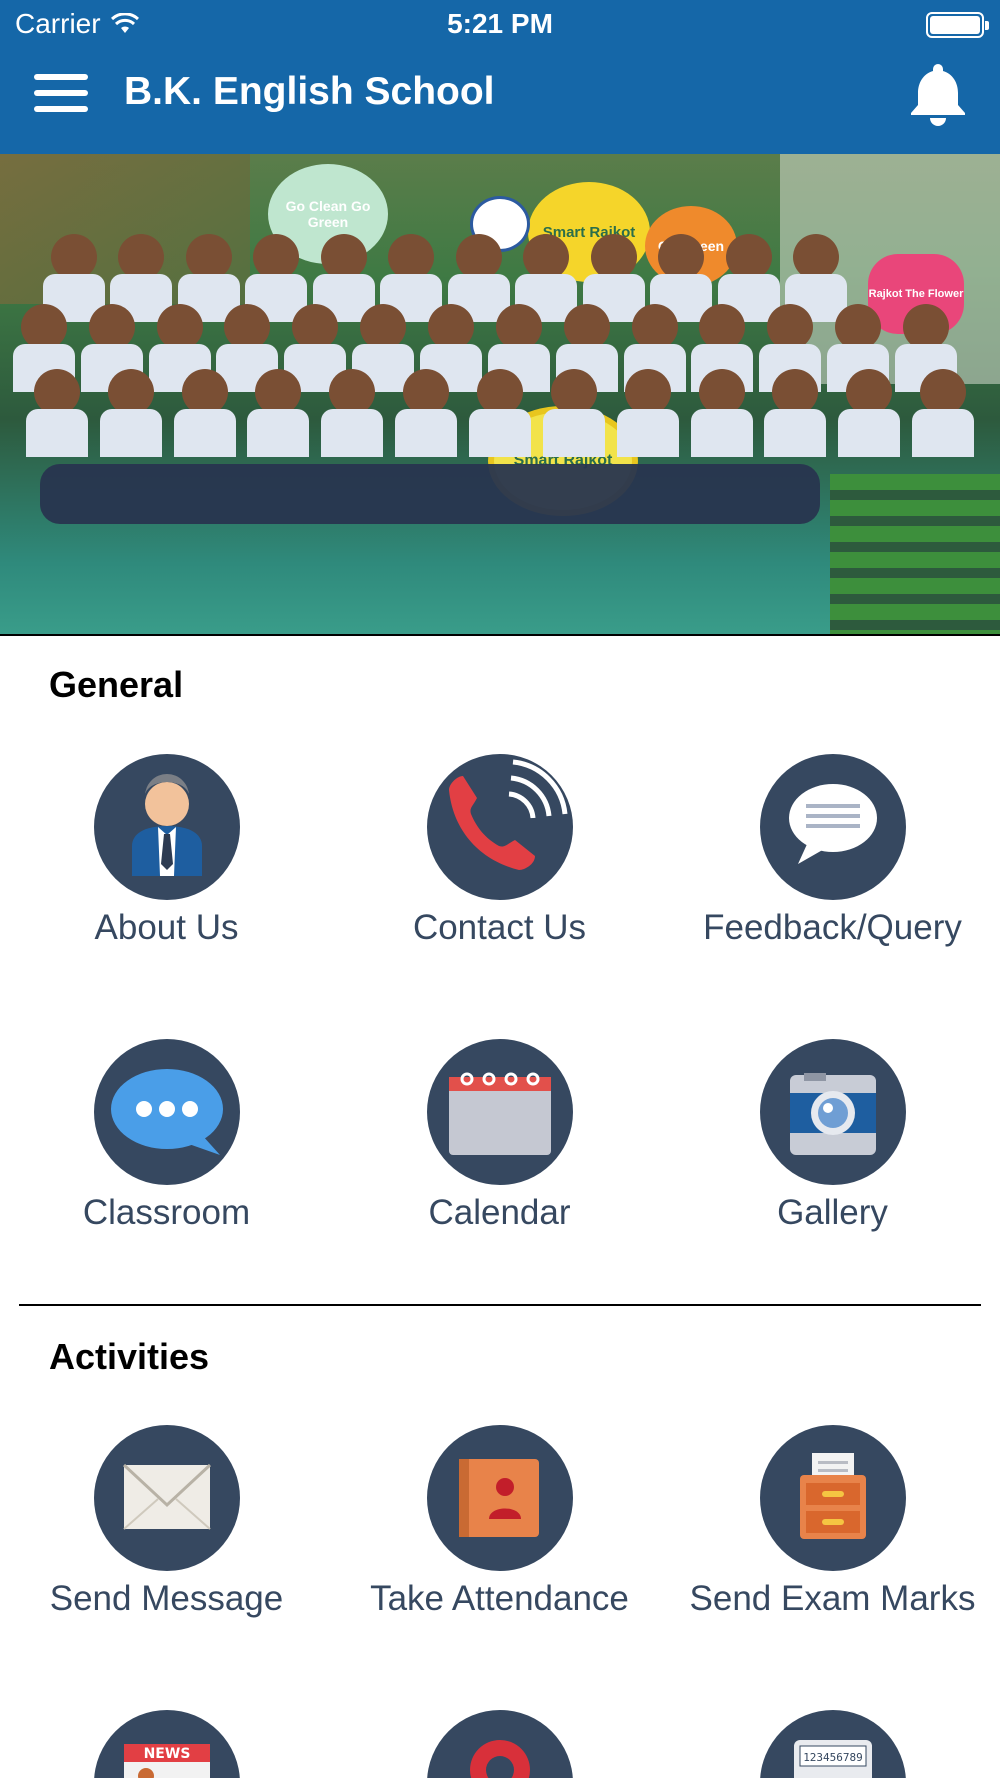 The width and height of the screenshot is (1000, 1778). Describe the element at coordinates (166, 927) in the screenshot. I see `about-us-label: About Us` at that location.